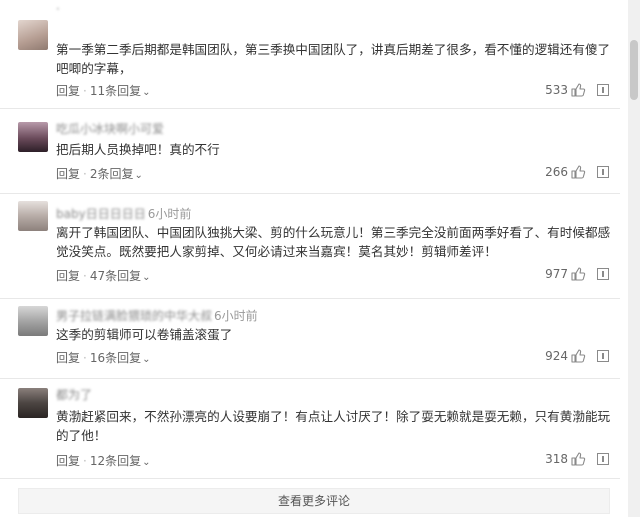 The height and width of the screenshot is (517, 640). I want to click on comment-actions: 回复 · 11条回复⌄, so click(103, 90).